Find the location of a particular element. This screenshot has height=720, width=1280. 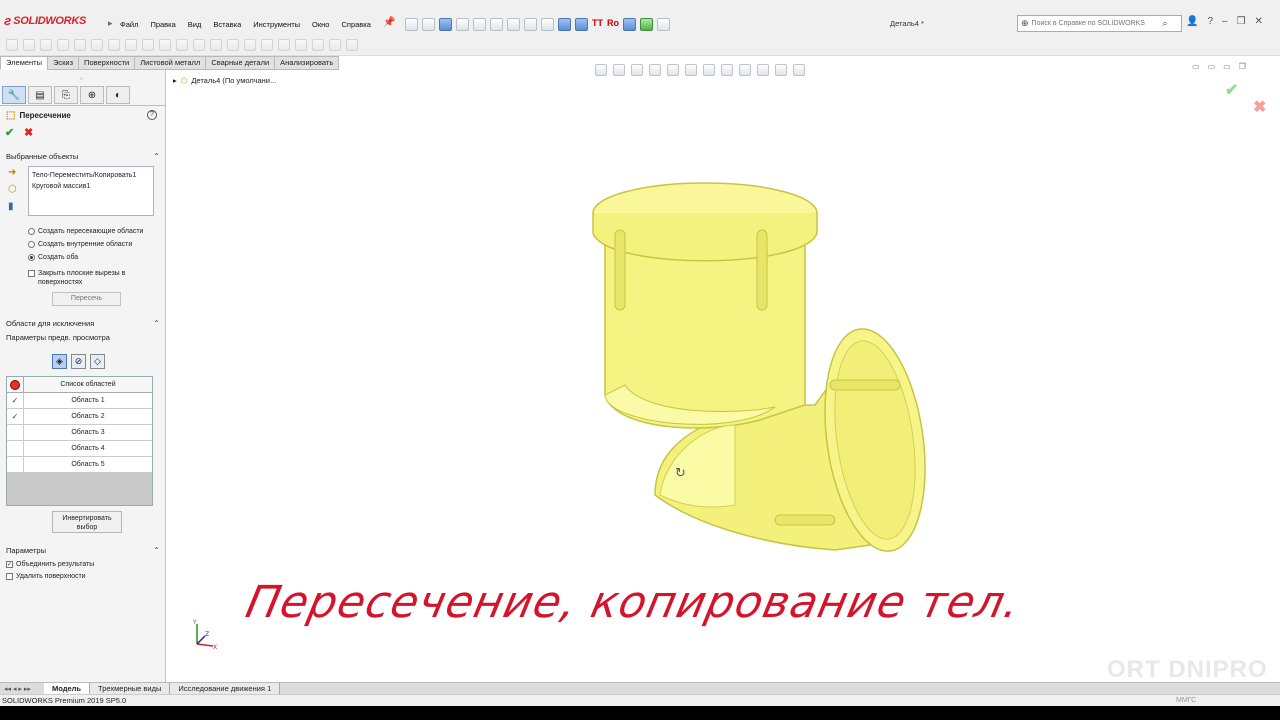

edit-appearance-icon is located at coordinates (745, 70).